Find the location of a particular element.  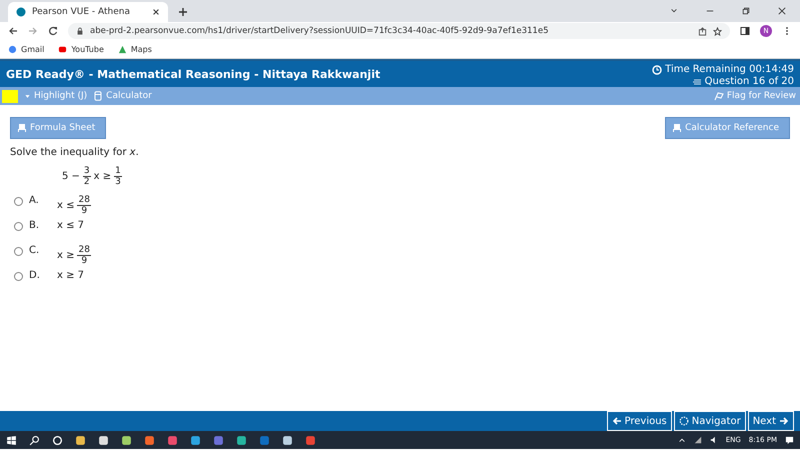

math-text: x ≤ is located at coordinates (65, 205).